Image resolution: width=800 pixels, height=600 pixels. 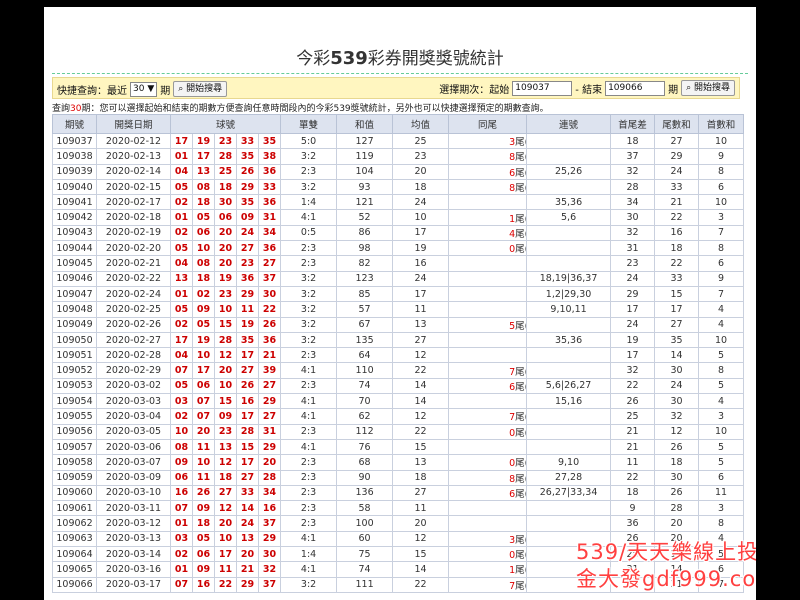 I want to click on date-cell: 2020-02-27, so click(x=133, y=340).